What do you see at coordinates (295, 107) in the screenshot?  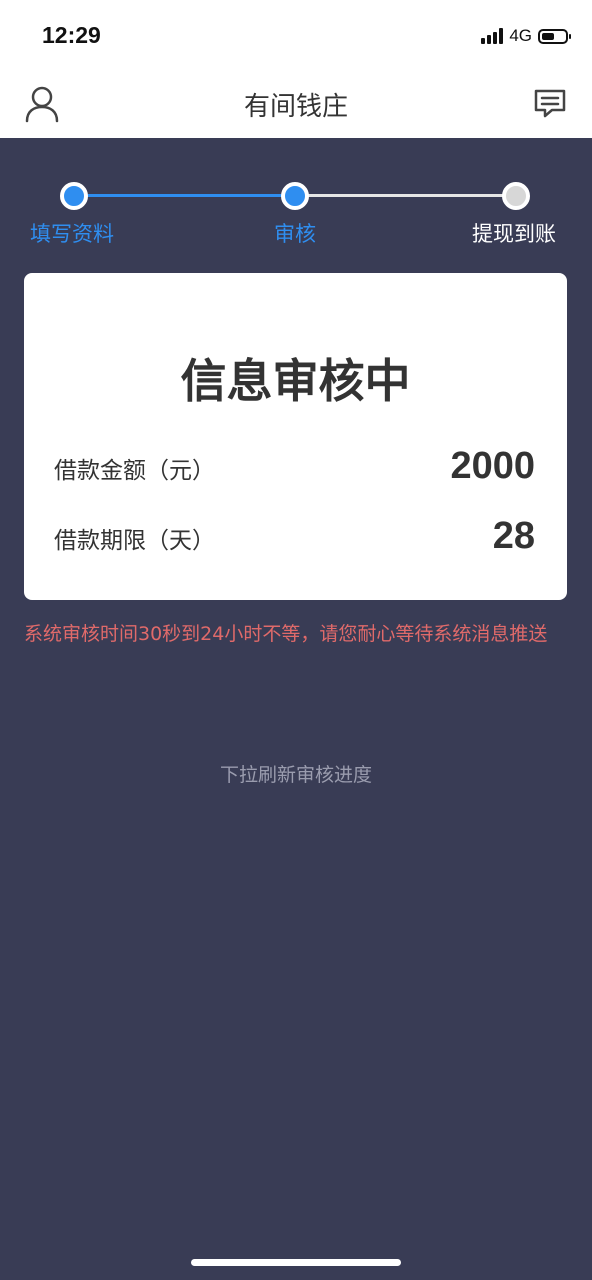 I see `page-title: 有间钱庄` at bounding box center [295, 107].